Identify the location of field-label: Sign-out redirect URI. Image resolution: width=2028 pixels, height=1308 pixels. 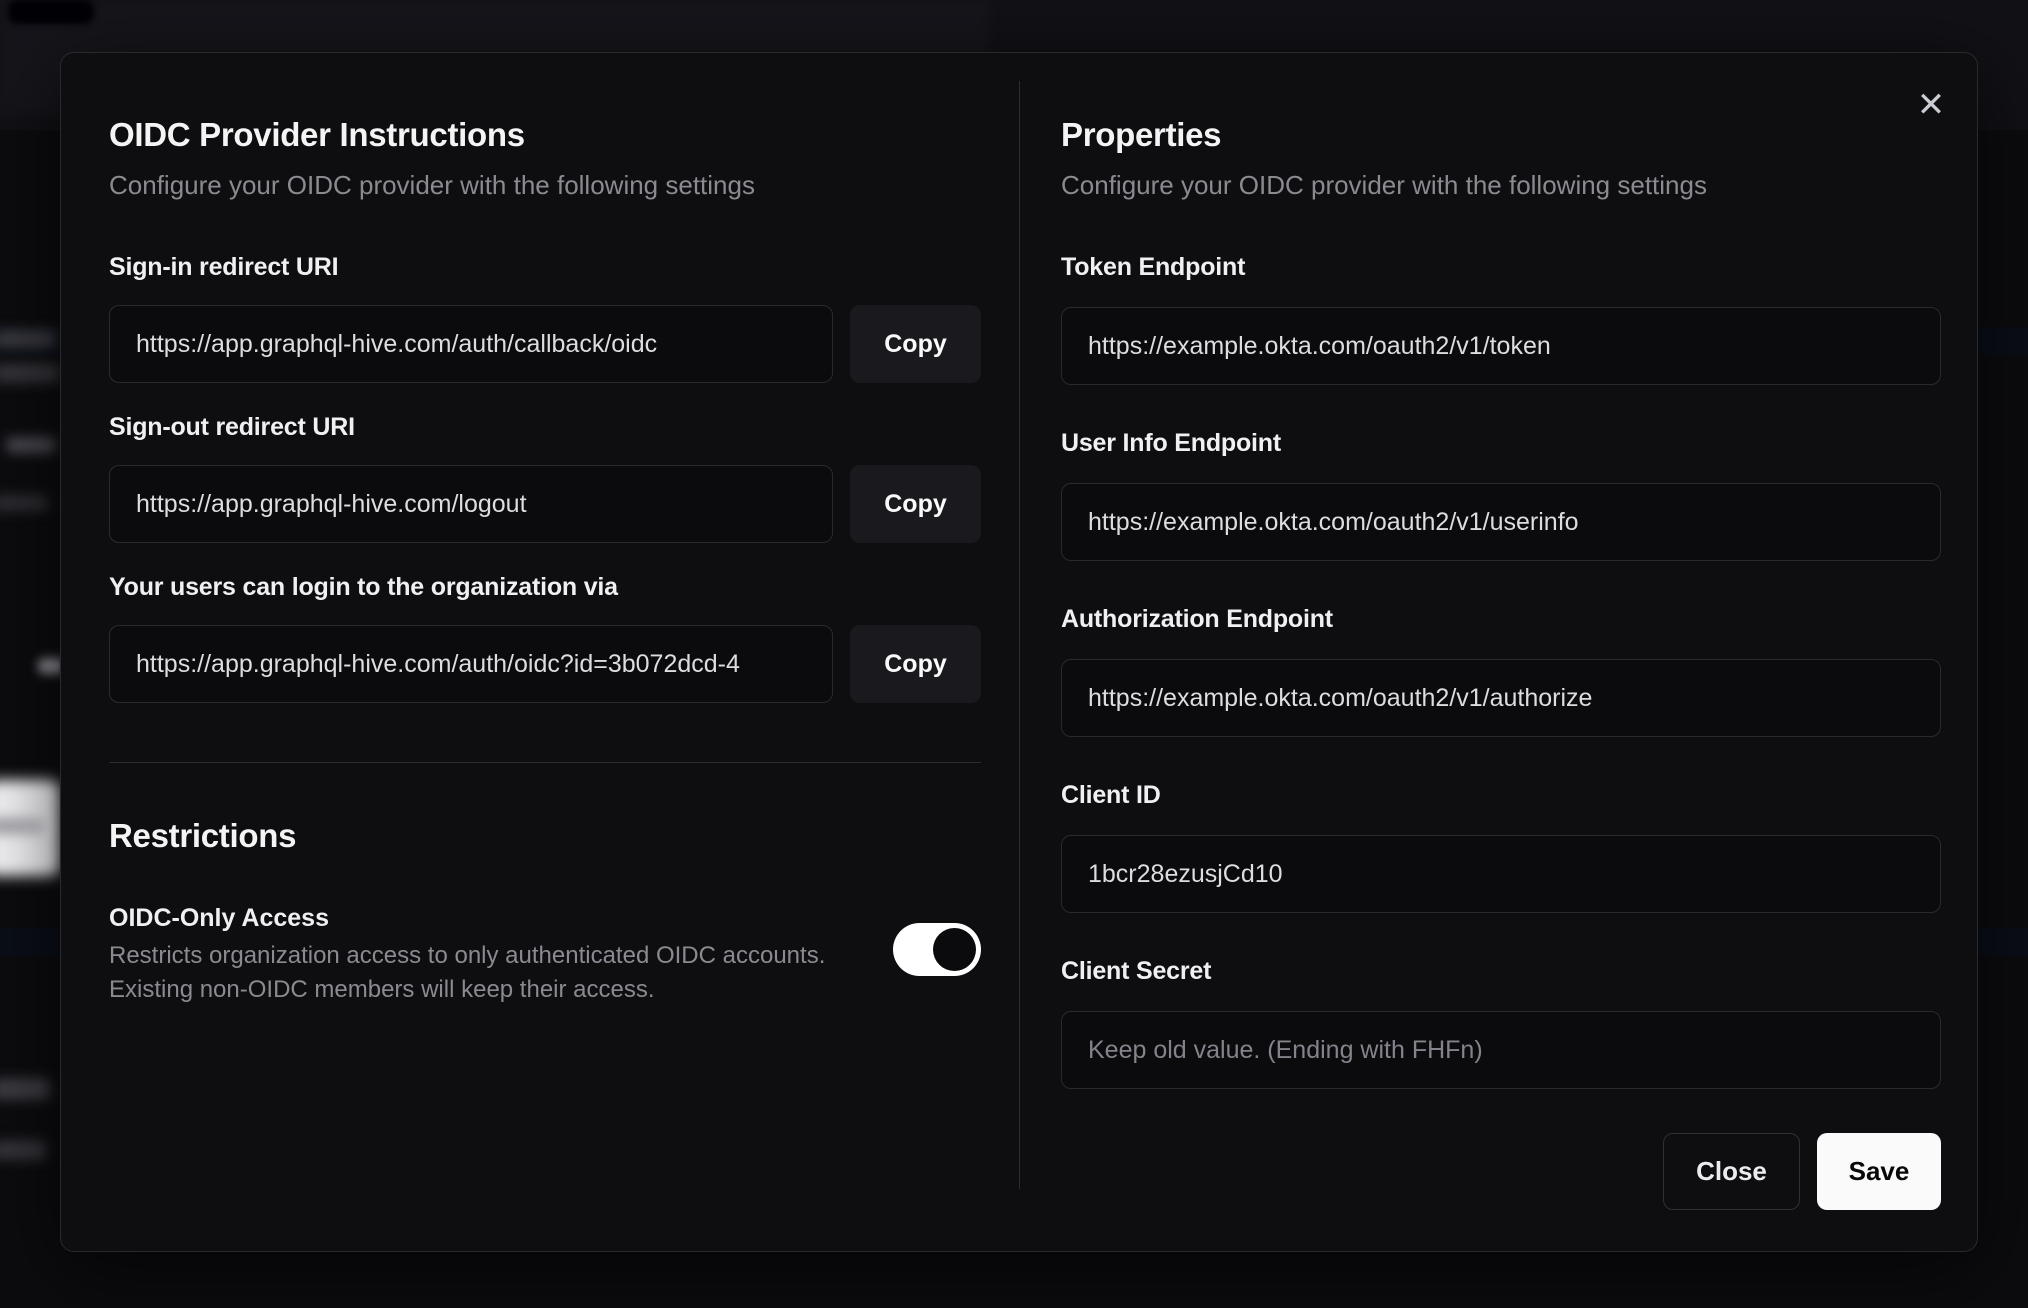
(232, 427).